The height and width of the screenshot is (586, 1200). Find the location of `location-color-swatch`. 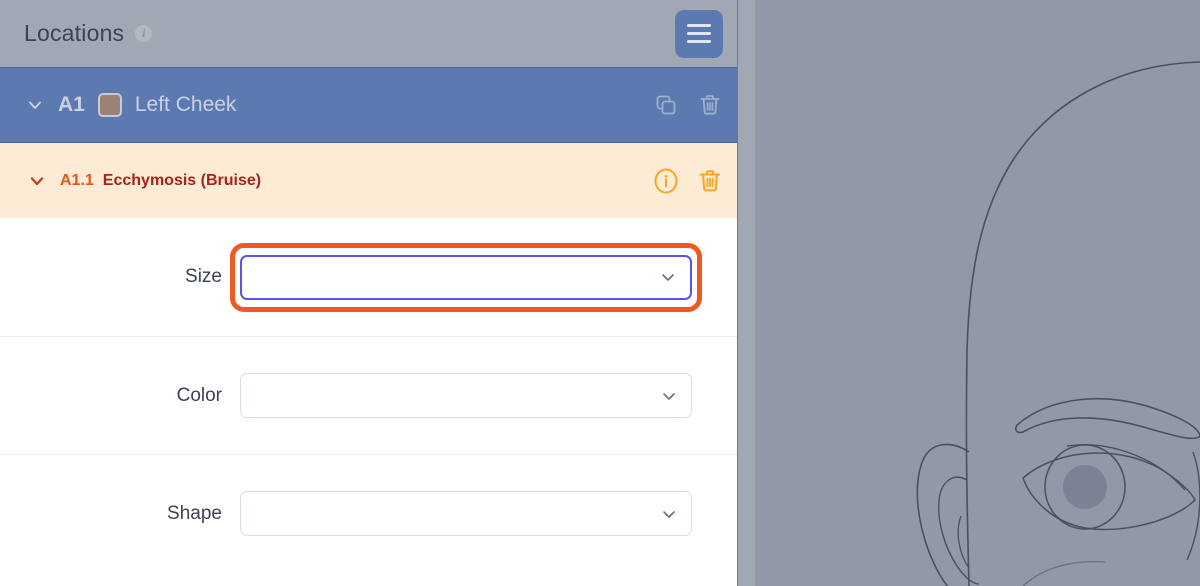

location-color-swatch is located at coordinates (109, 105).